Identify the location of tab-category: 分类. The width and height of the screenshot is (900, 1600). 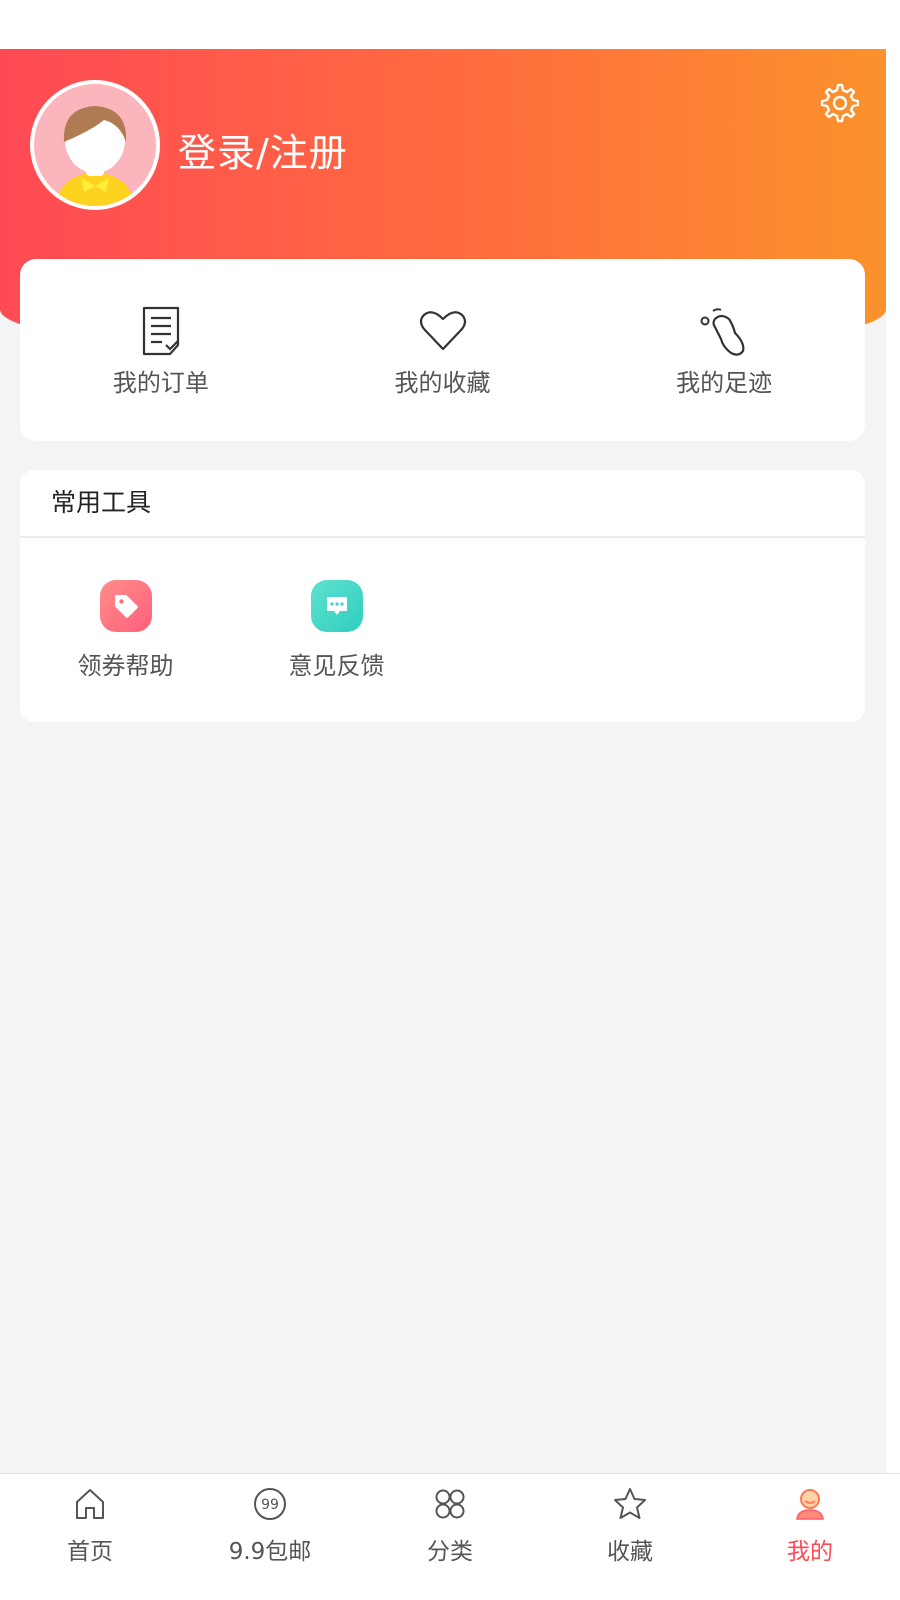
(450, 1537).